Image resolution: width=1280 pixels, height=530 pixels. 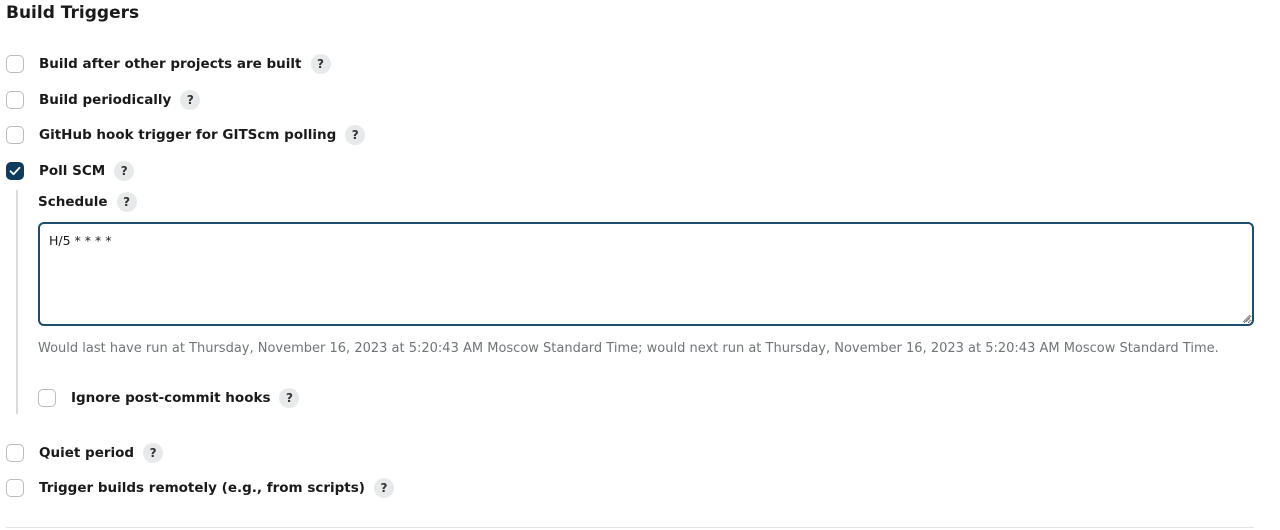 What do you see at coordinates (73, 13) in the screenshot?
I see `section-title: Build Triggers` at bounding box center [73, 13].